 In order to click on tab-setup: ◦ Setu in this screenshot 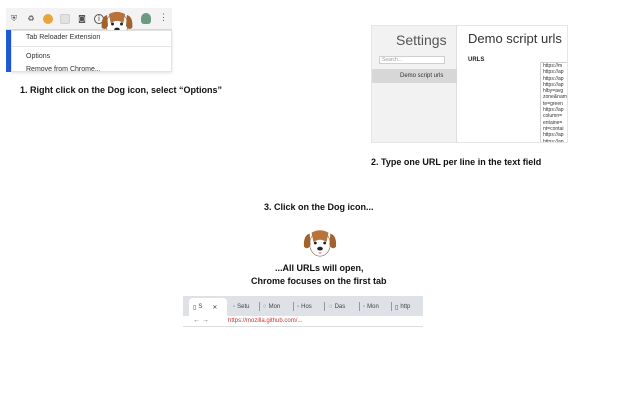, I will do `click(241, 307)`.